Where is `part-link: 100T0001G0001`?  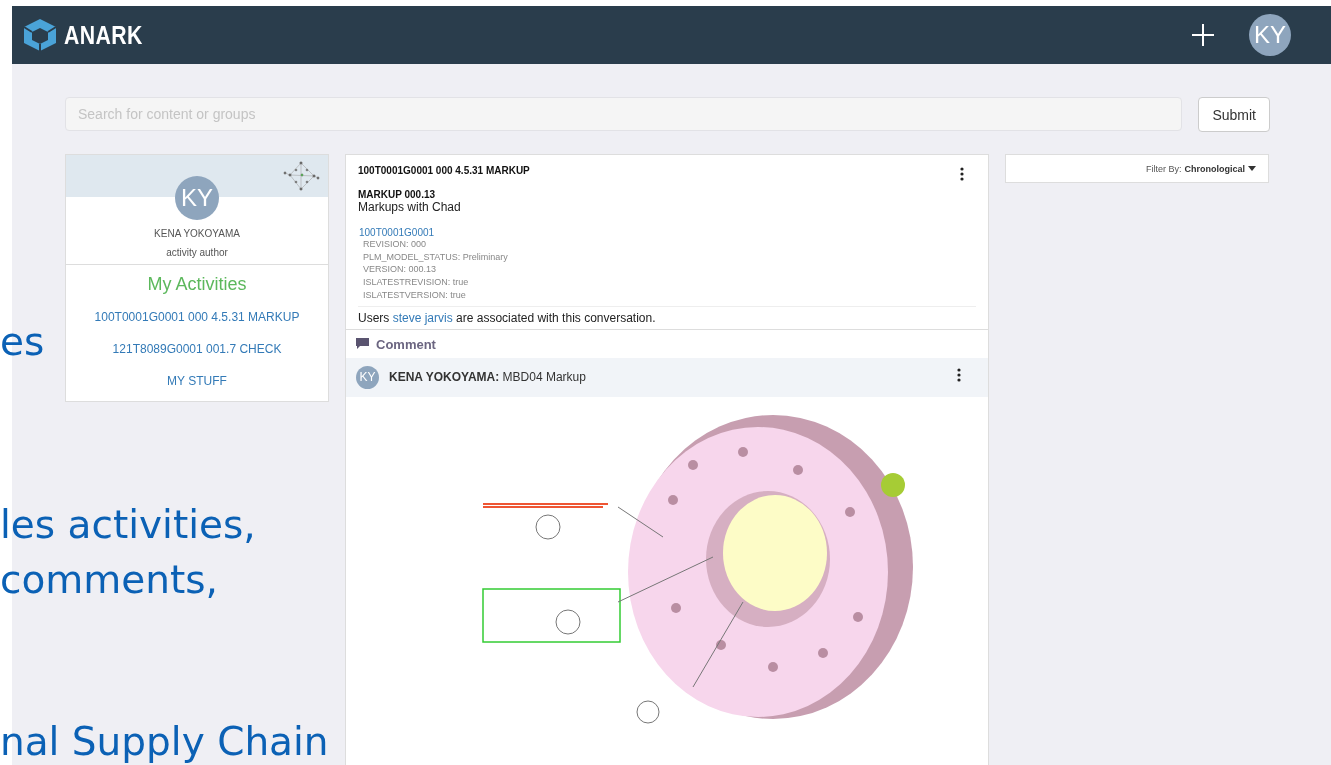
part-link: 100T0001G0001 is located at coordinates (667, 232).